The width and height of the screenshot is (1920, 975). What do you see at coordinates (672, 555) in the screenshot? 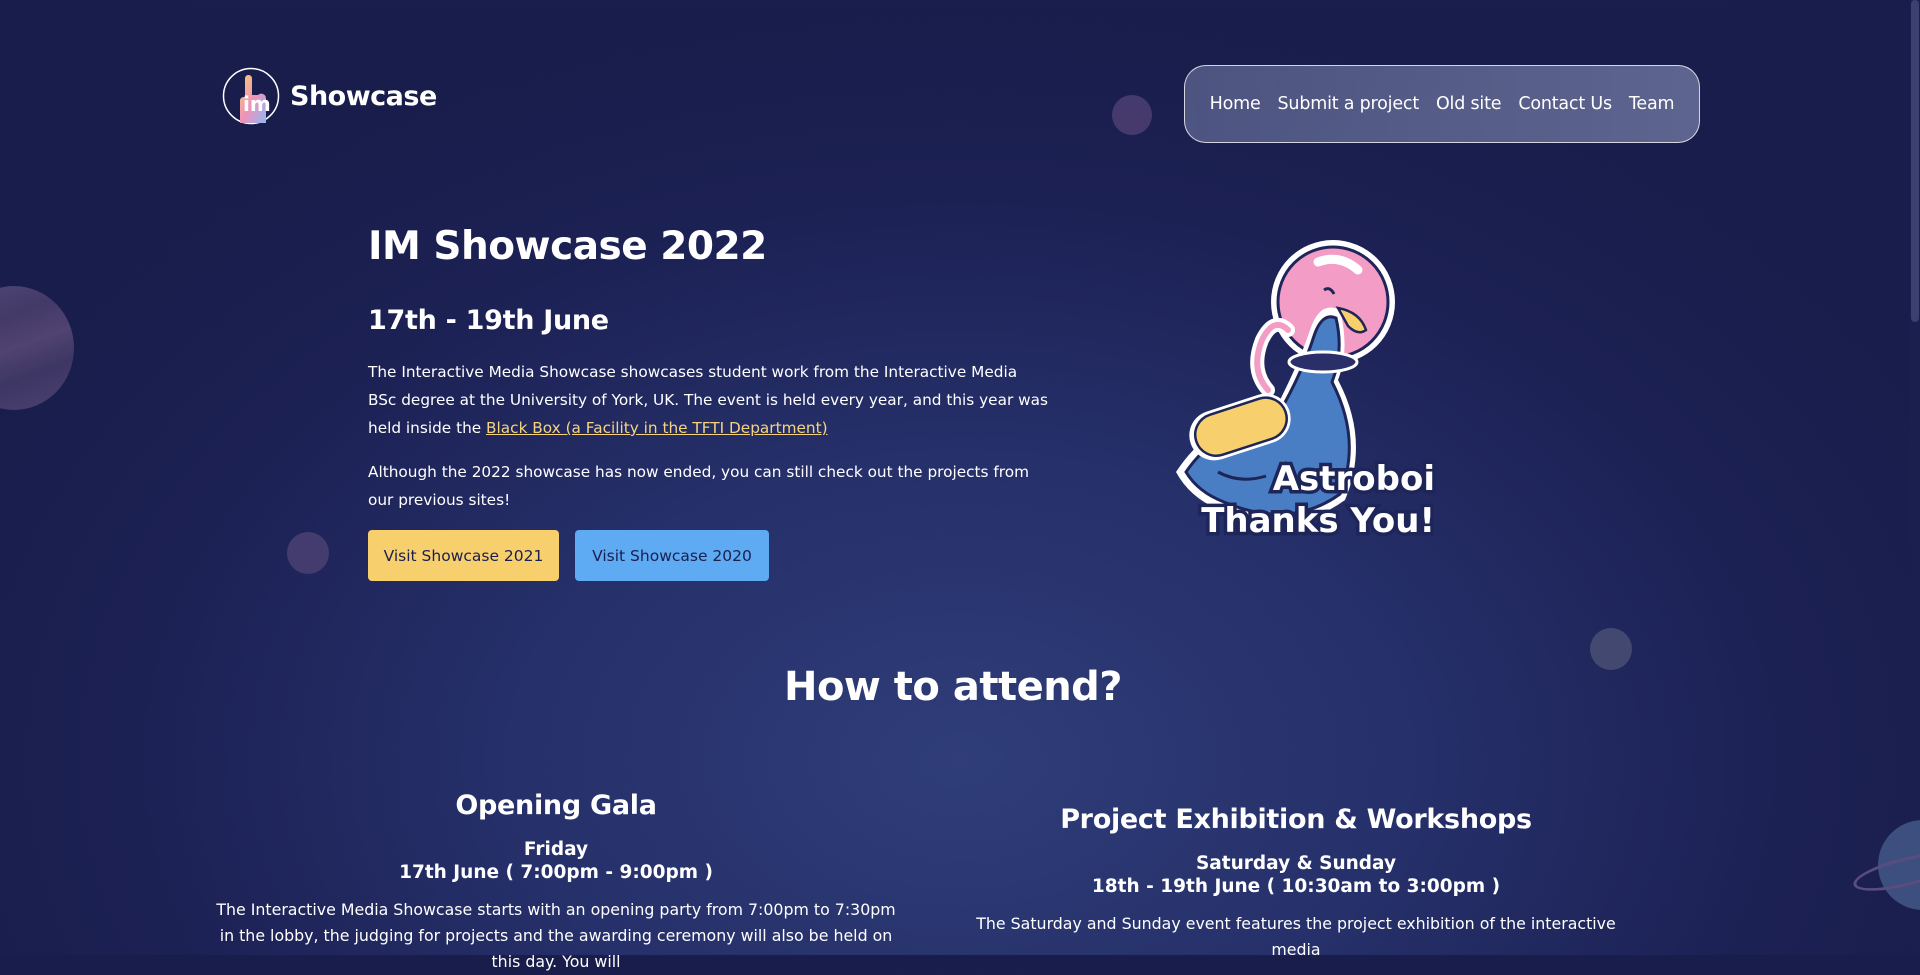
I see `visit-showcase-2020-button: Visit Showcase 2020` at bounding box center [672, 555].